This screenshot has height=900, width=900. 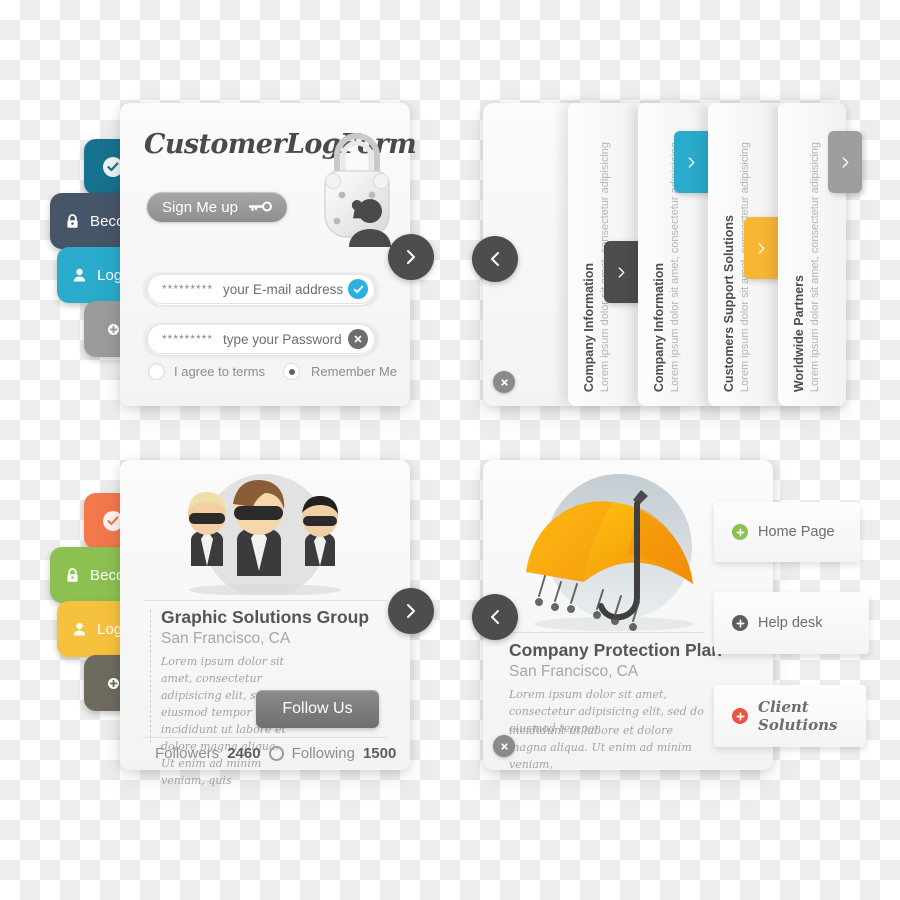 I want to click on team-location: San Francisco, CA, so click(x=226, y=638).